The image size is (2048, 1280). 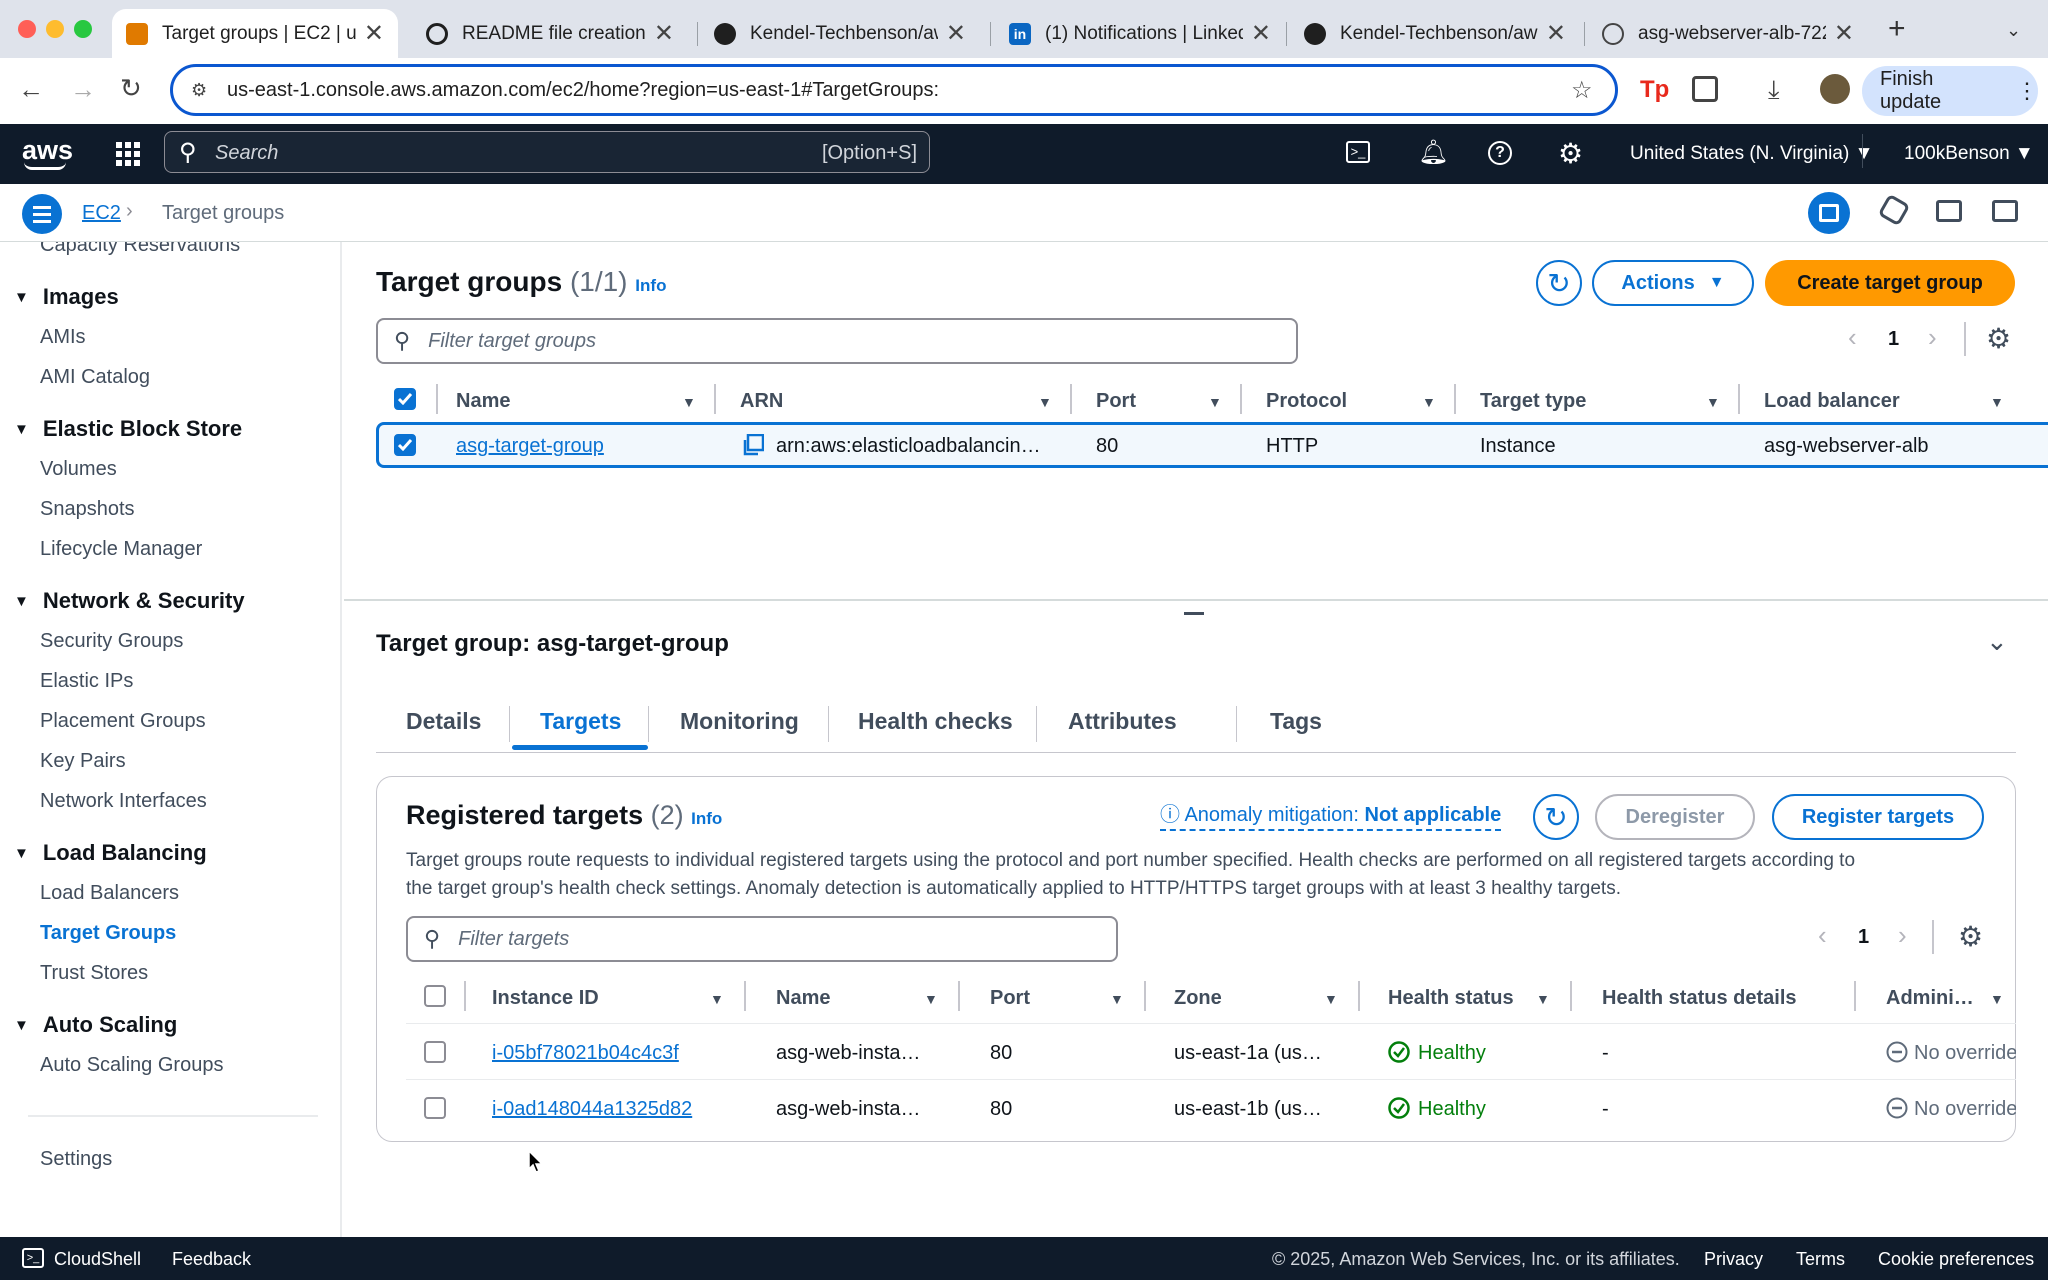 What do you see at coordinates (123, 721) in the screenshot?
I see `sidebar-item-placement-groups: Placement Groups` at bounding box center [123, 721].